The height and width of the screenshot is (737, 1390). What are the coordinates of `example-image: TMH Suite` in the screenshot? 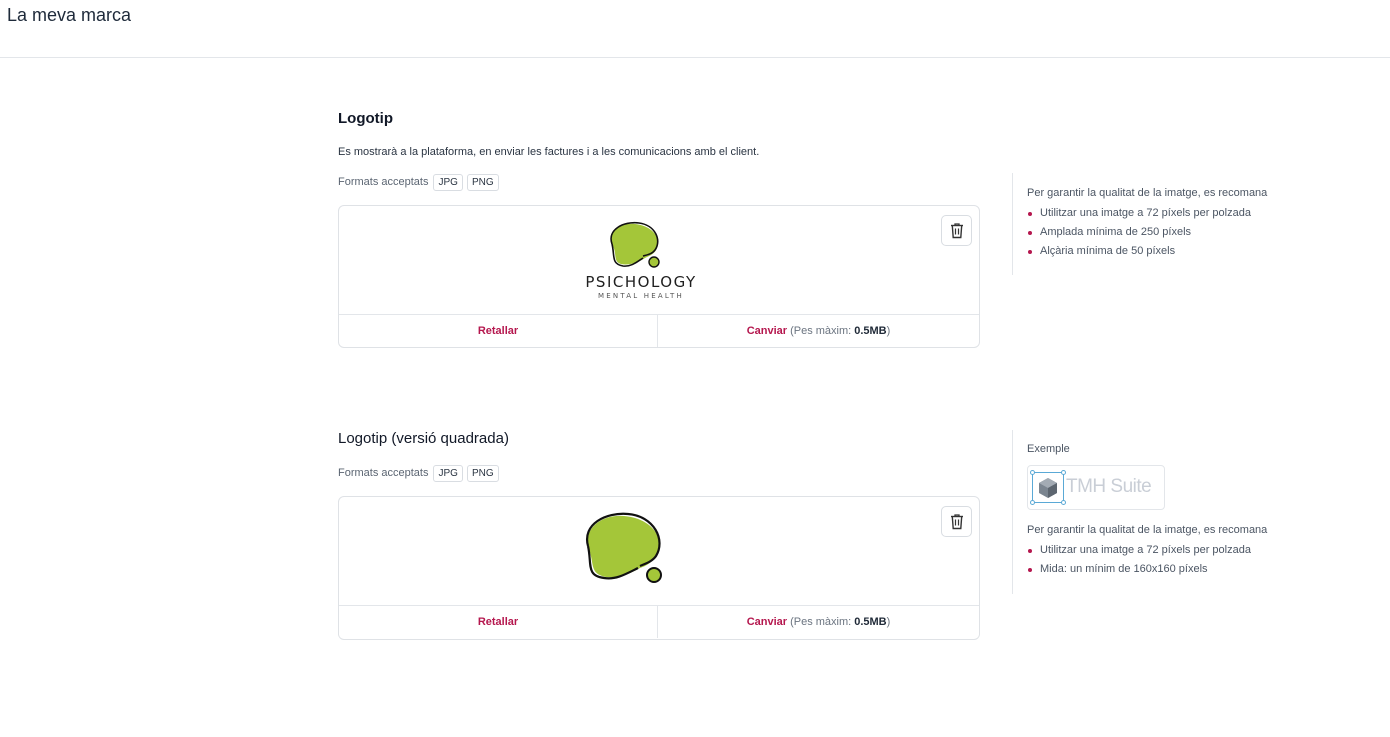 It's located at (1096, 487).